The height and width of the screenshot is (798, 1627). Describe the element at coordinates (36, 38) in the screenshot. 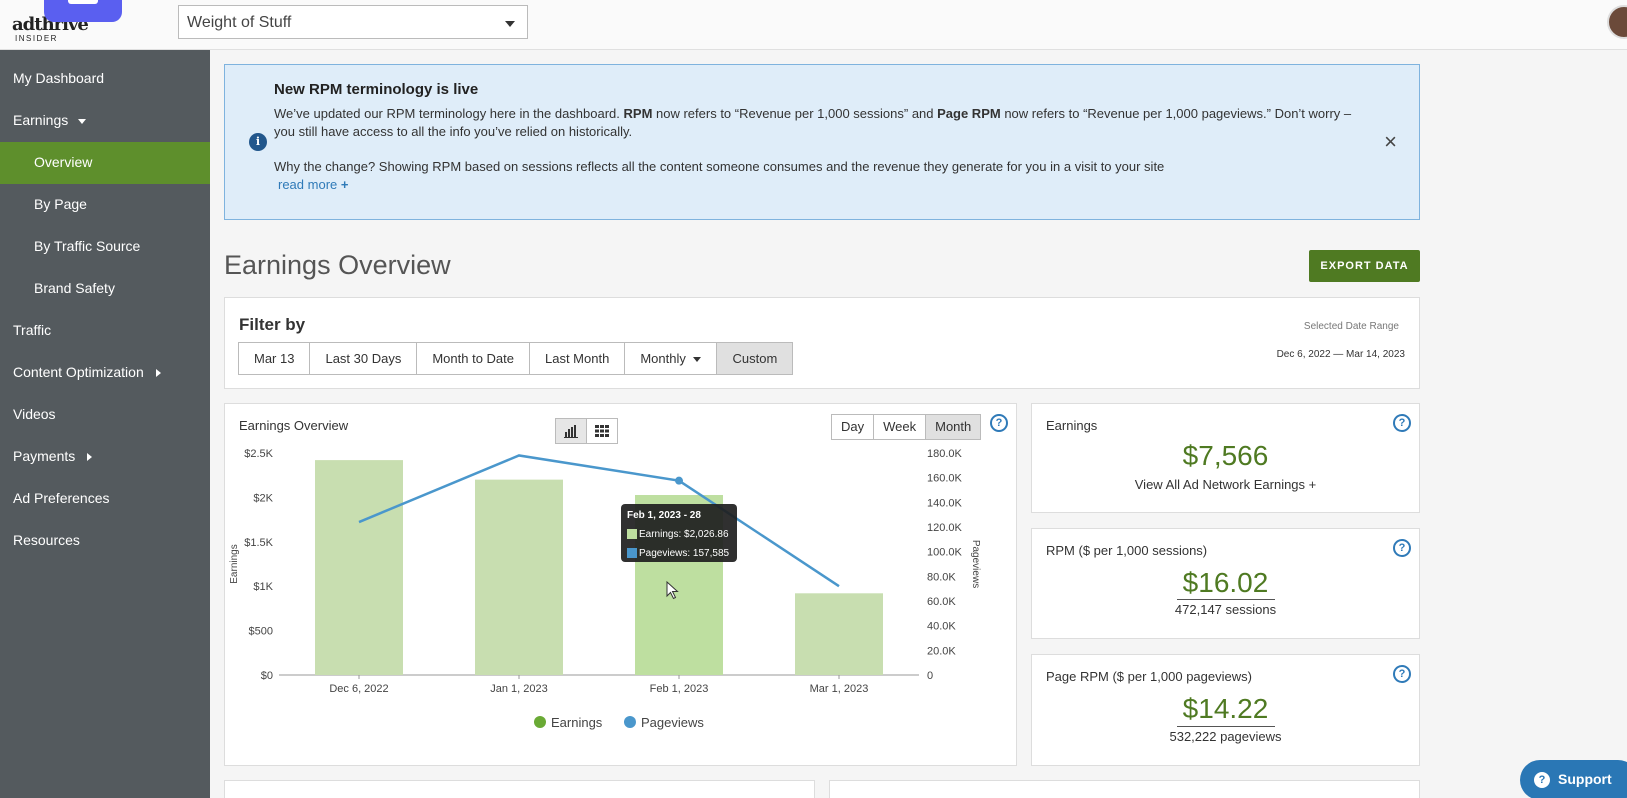

I see `logo-subtext: INSIDER` at that location.